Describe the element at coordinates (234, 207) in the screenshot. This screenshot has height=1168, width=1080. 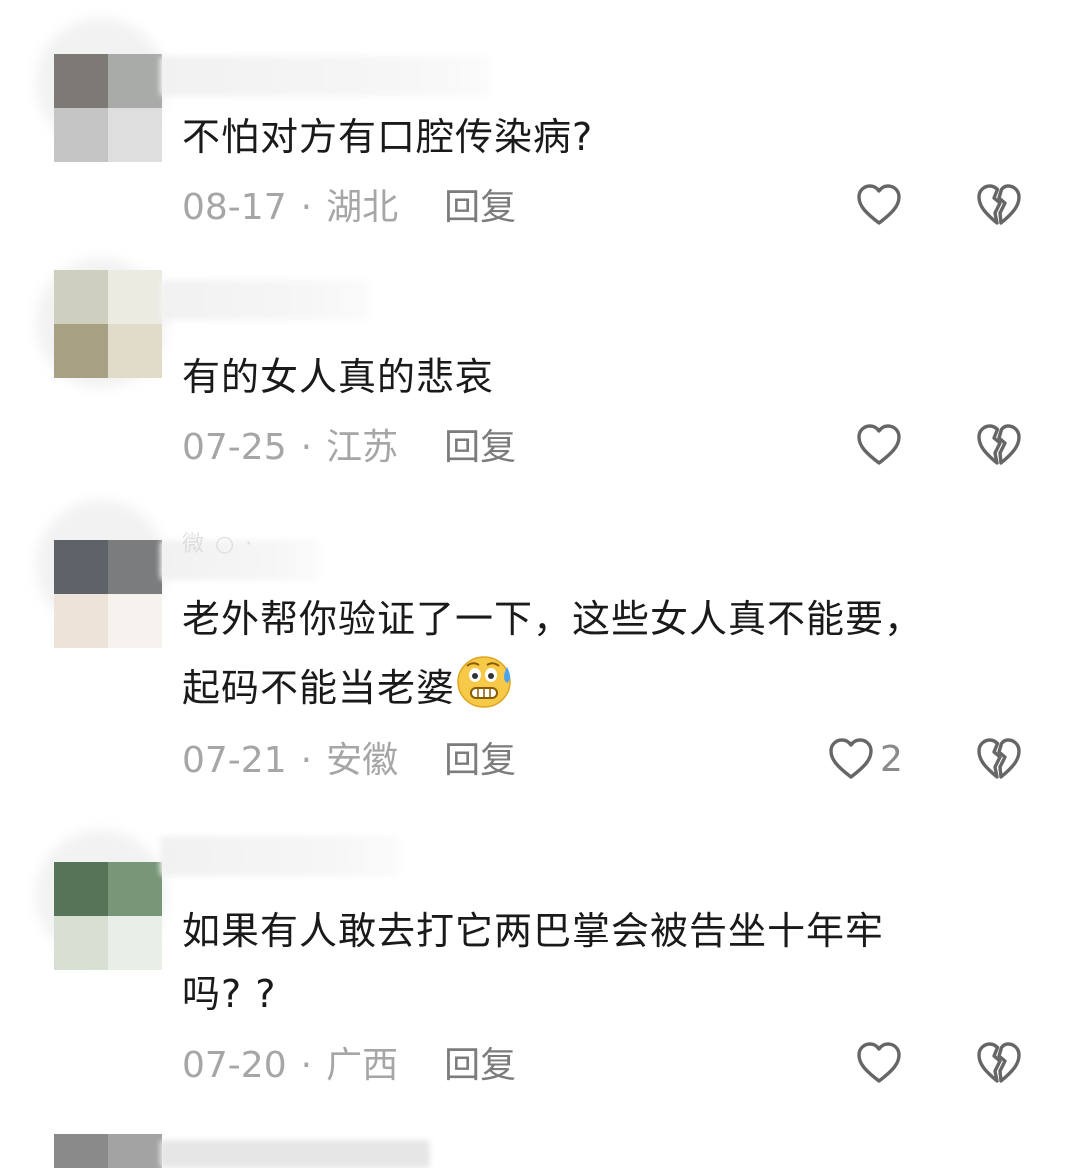
I see `comment-date: 08-17` at that location.